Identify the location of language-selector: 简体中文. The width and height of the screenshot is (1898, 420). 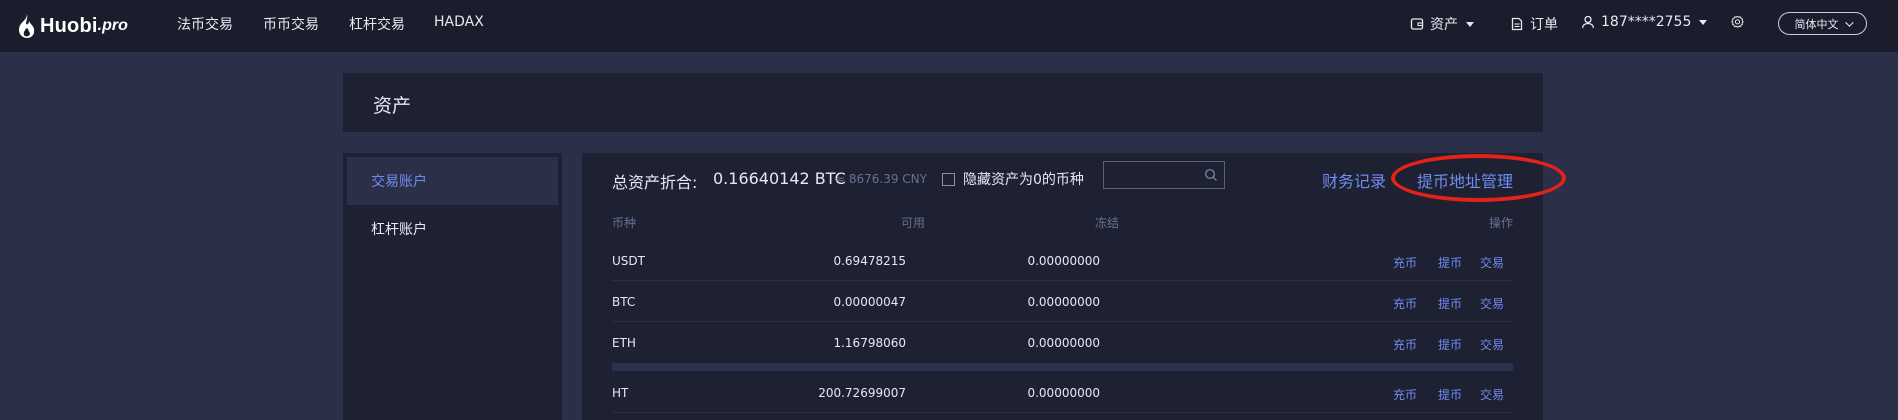
(1822, 23).